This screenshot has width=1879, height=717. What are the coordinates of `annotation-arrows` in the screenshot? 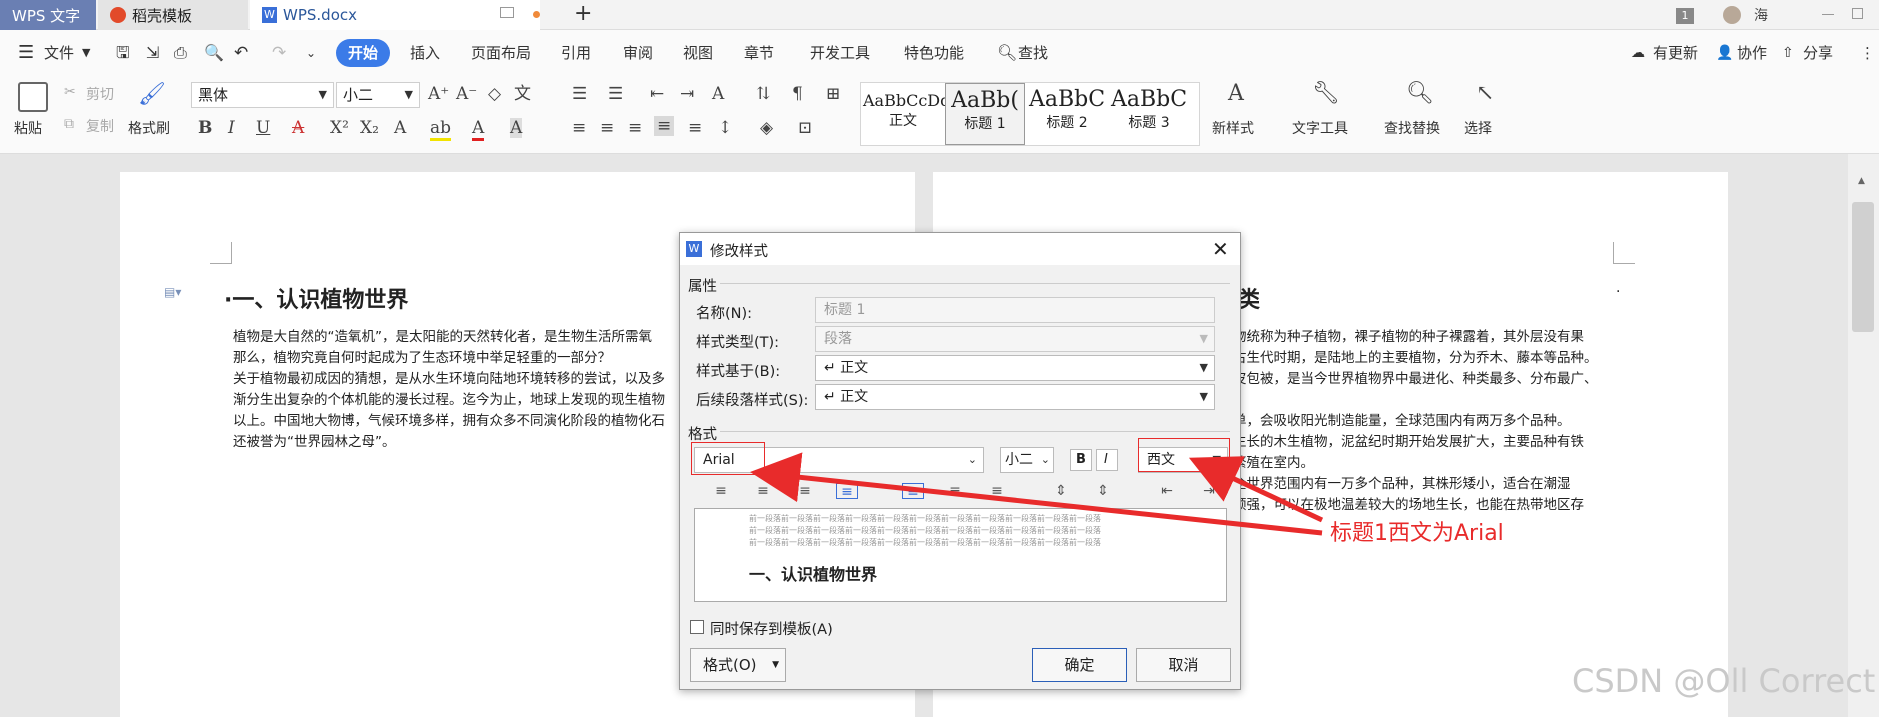 It's located at (1037, 494).